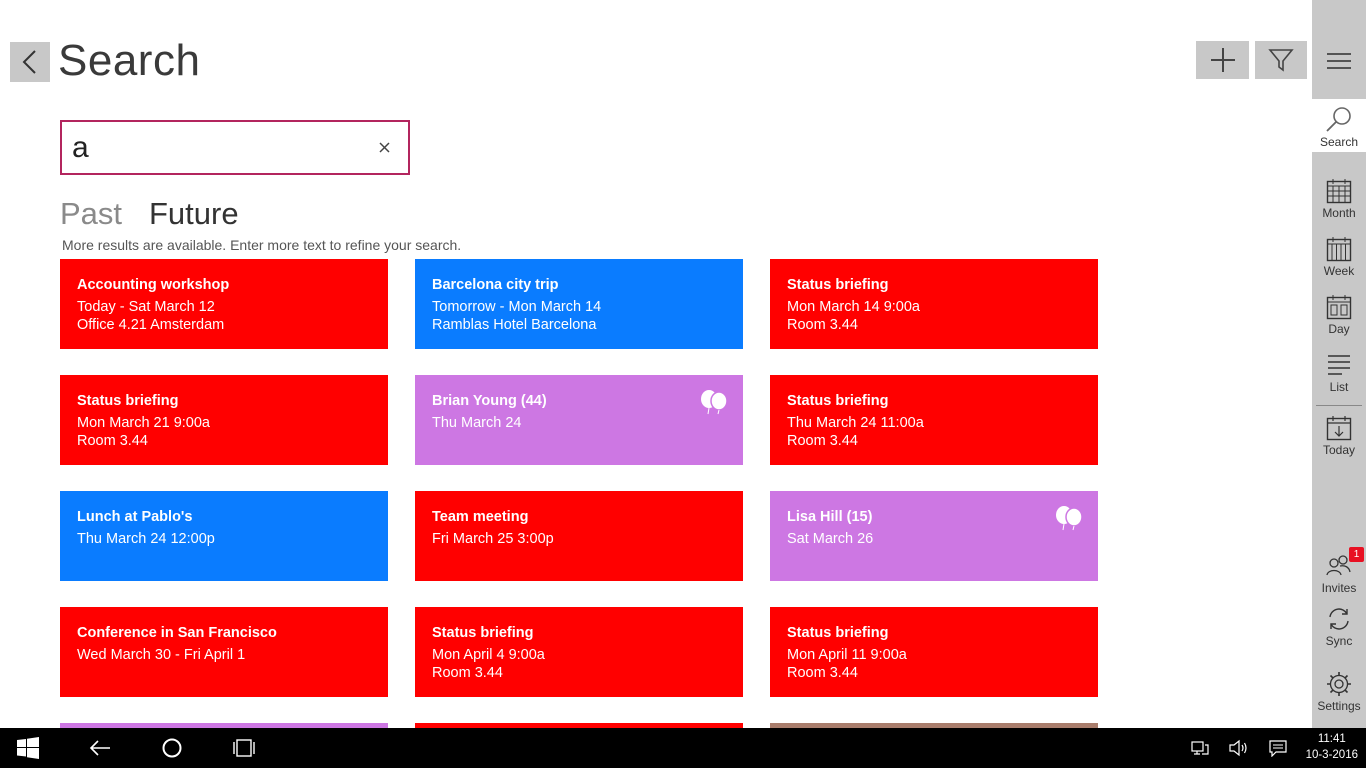  I want to click on gear-icon, so click(1339, 684).